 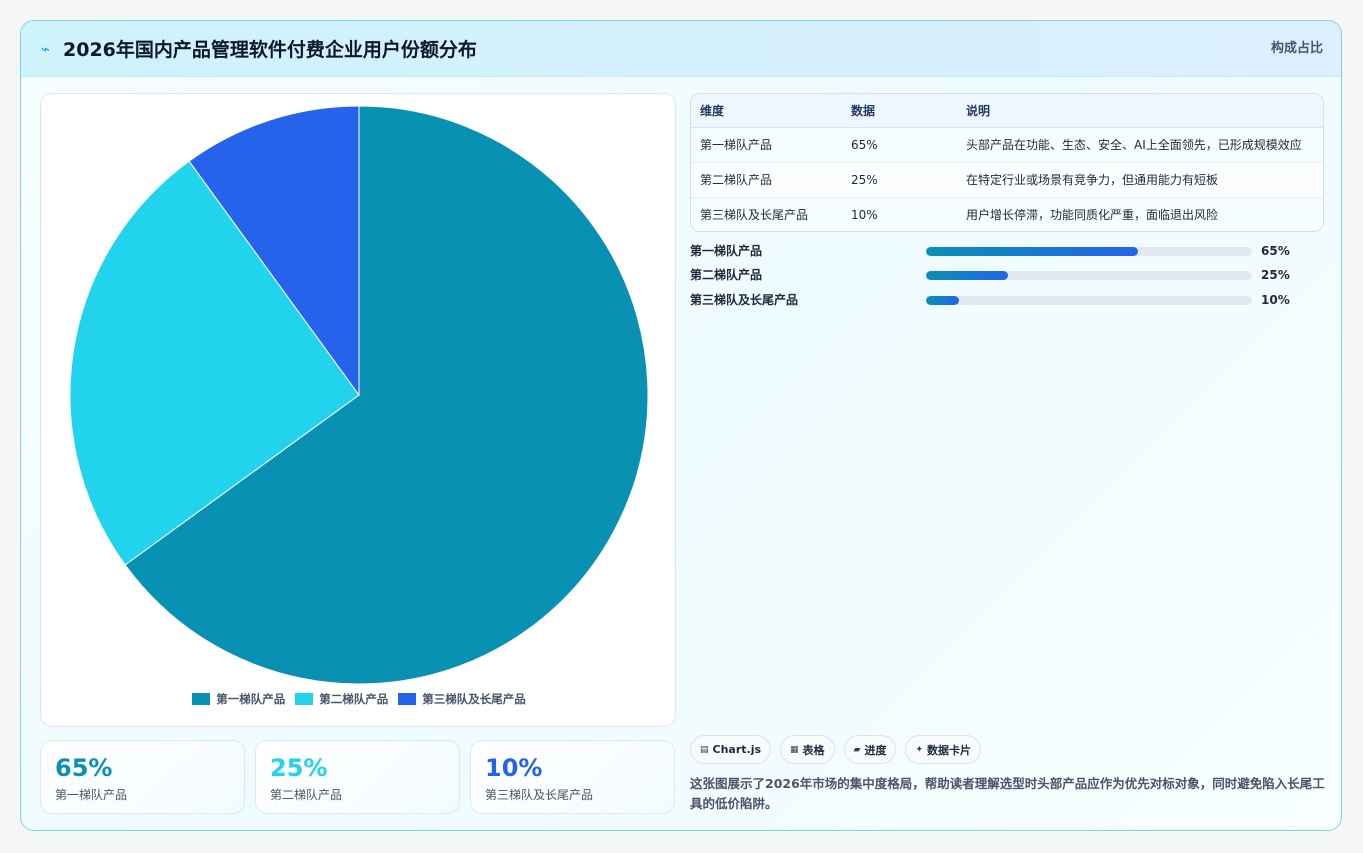 What do you see at coordinates (681, 49) in the screenshot?
I see `header-bar: ⌁ 2026年国内产品管理软件付费企业用户份额分布 构成占比` at bounding box center [681, 49].